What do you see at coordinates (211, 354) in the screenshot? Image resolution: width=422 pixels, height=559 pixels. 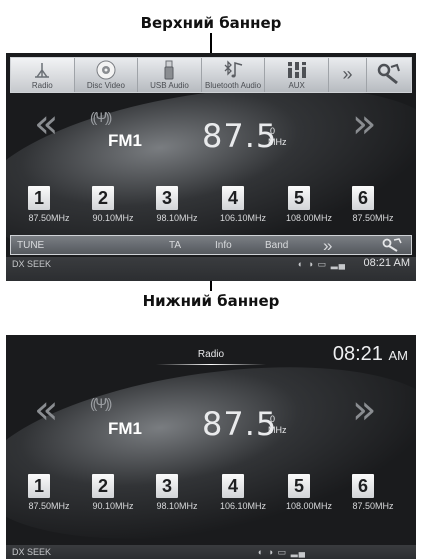 I see `title-bar: Radio 08:21 AM` at bounding box center [211, 354].